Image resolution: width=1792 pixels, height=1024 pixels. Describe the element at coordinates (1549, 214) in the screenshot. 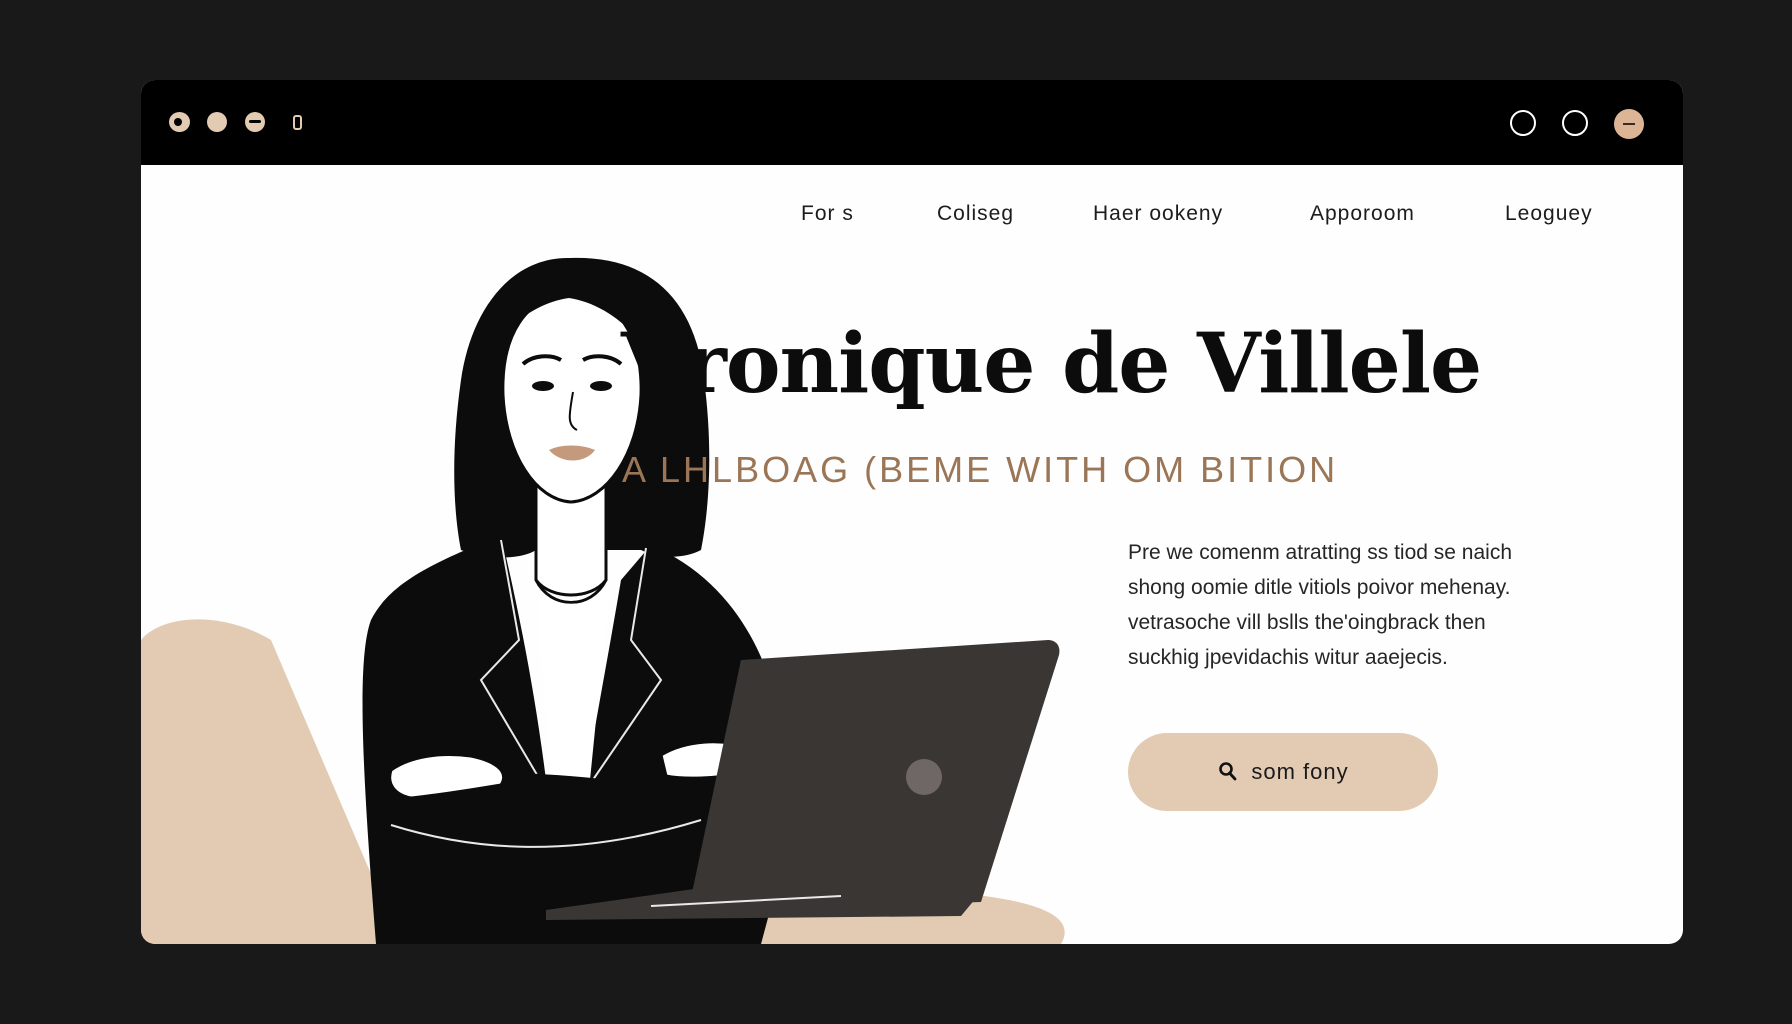

I see `nav-item-5: Leoguey` at that location.